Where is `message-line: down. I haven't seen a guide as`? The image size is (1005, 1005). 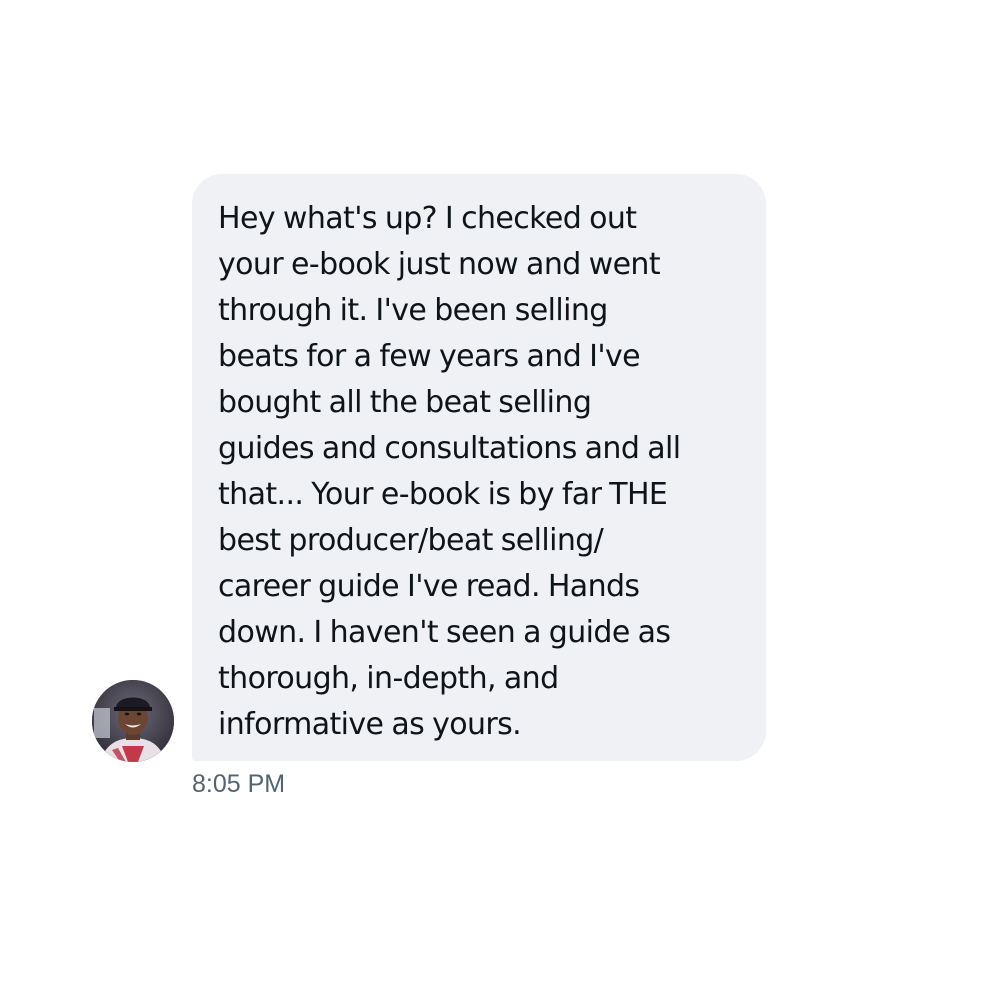
message-line: down. I haven't seen a guide as is located at coordinates (444, 632).